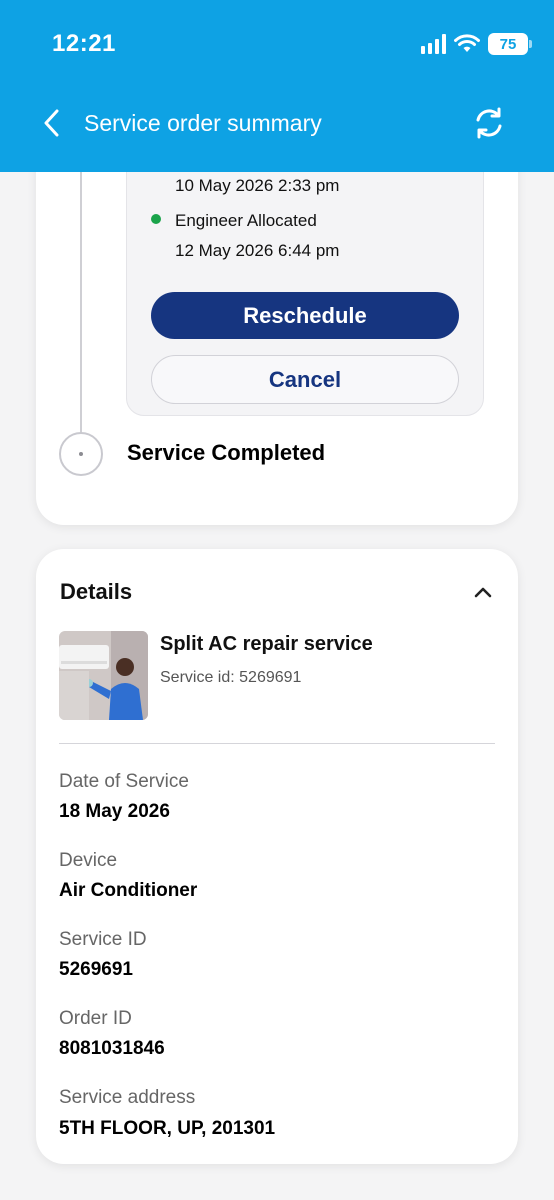  I want to click on service-id-label: Service ID, so click(103, 939).